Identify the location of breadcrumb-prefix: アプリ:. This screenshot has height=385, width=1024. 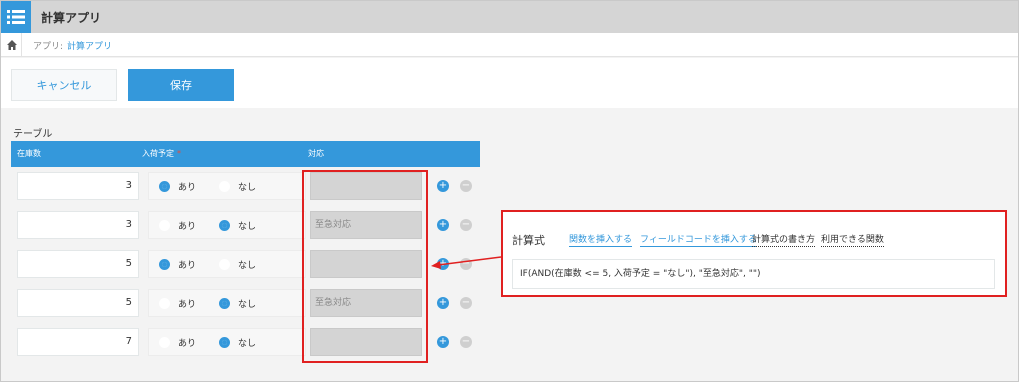
(48, 47).